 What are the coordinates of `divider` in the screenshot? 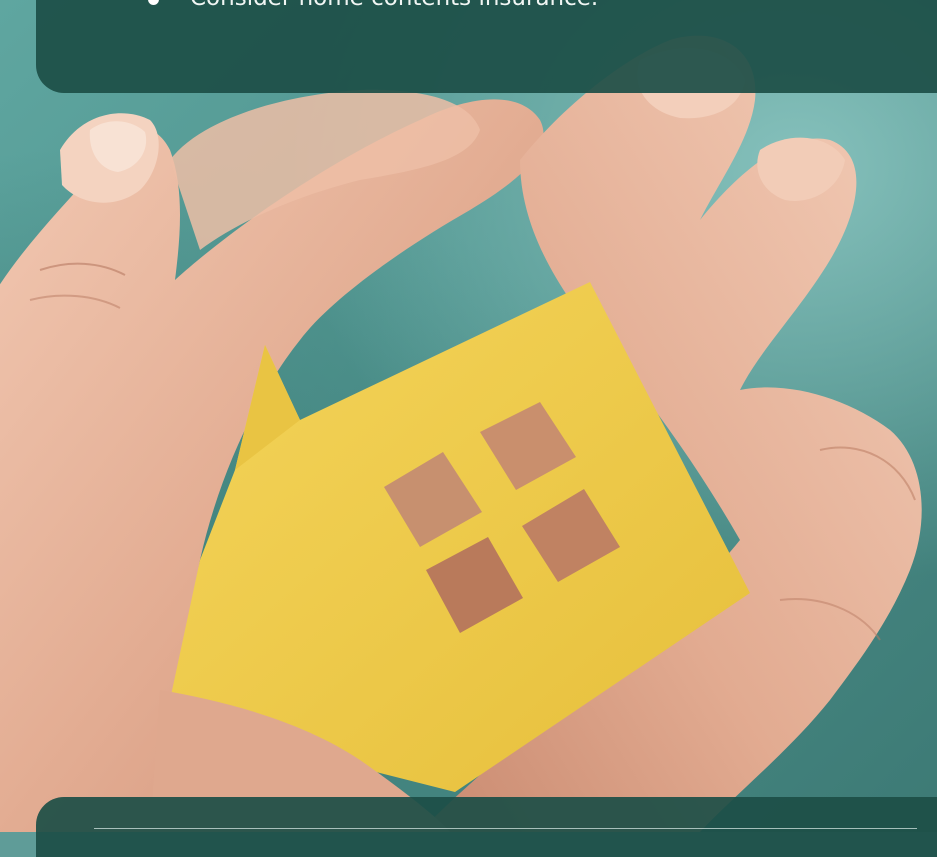 It's located at (505, 828).